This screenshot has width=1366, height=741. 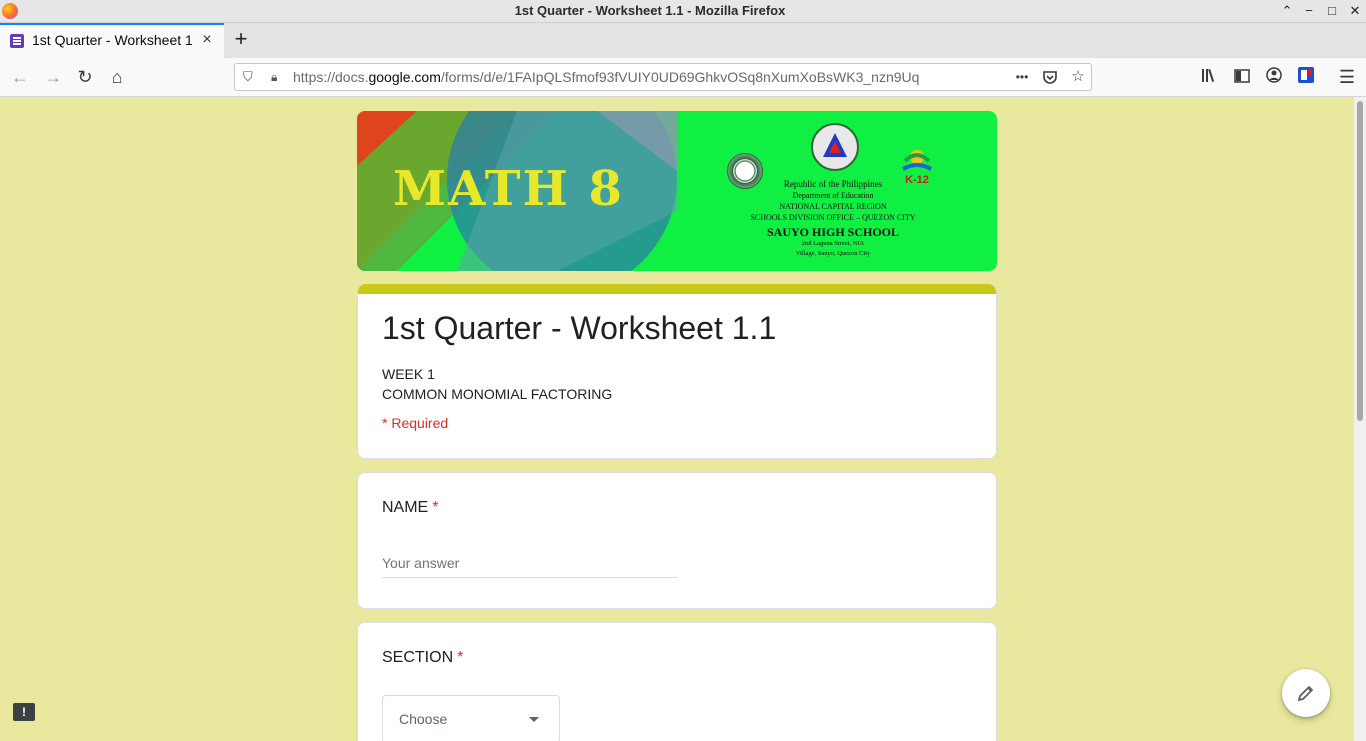 I want to click on back-arrow-icon: ←, so click(x=20, y=77).